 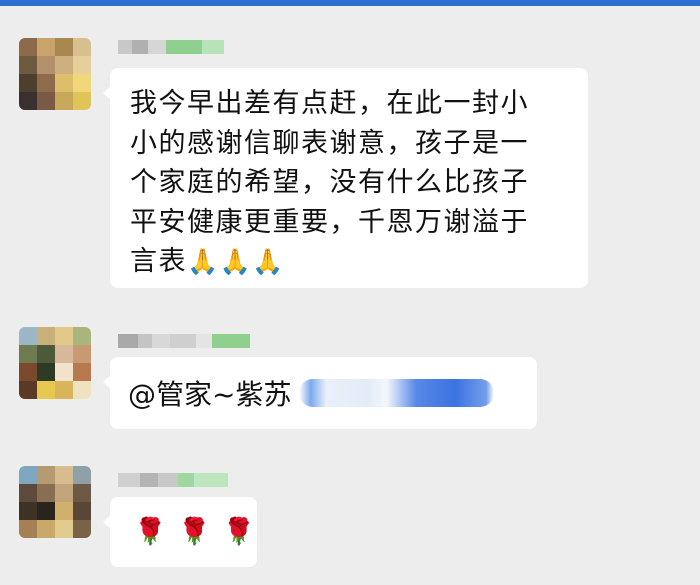 I want to click on message-bubble: @管家~紫苏, so click(x=320, y=393).